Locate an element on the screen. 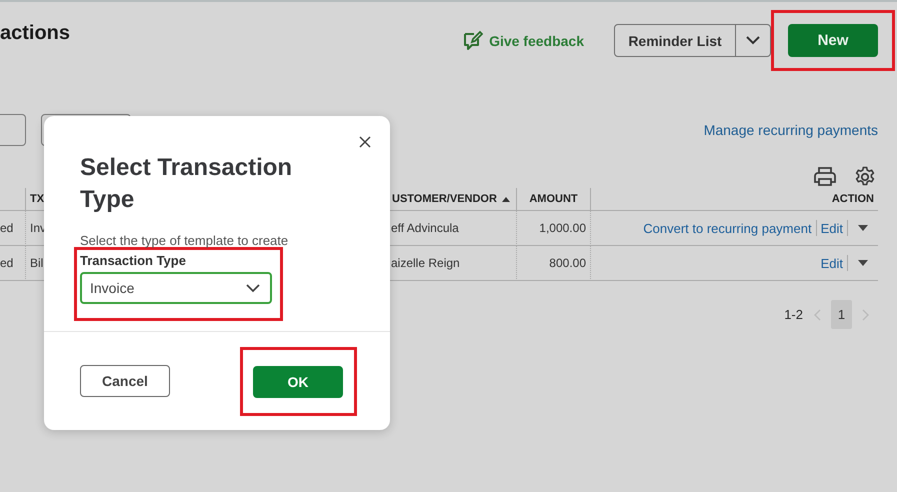 This screenshot has width=897, height=492. column-header: AMOUNT is located at coordinates (553, 199).